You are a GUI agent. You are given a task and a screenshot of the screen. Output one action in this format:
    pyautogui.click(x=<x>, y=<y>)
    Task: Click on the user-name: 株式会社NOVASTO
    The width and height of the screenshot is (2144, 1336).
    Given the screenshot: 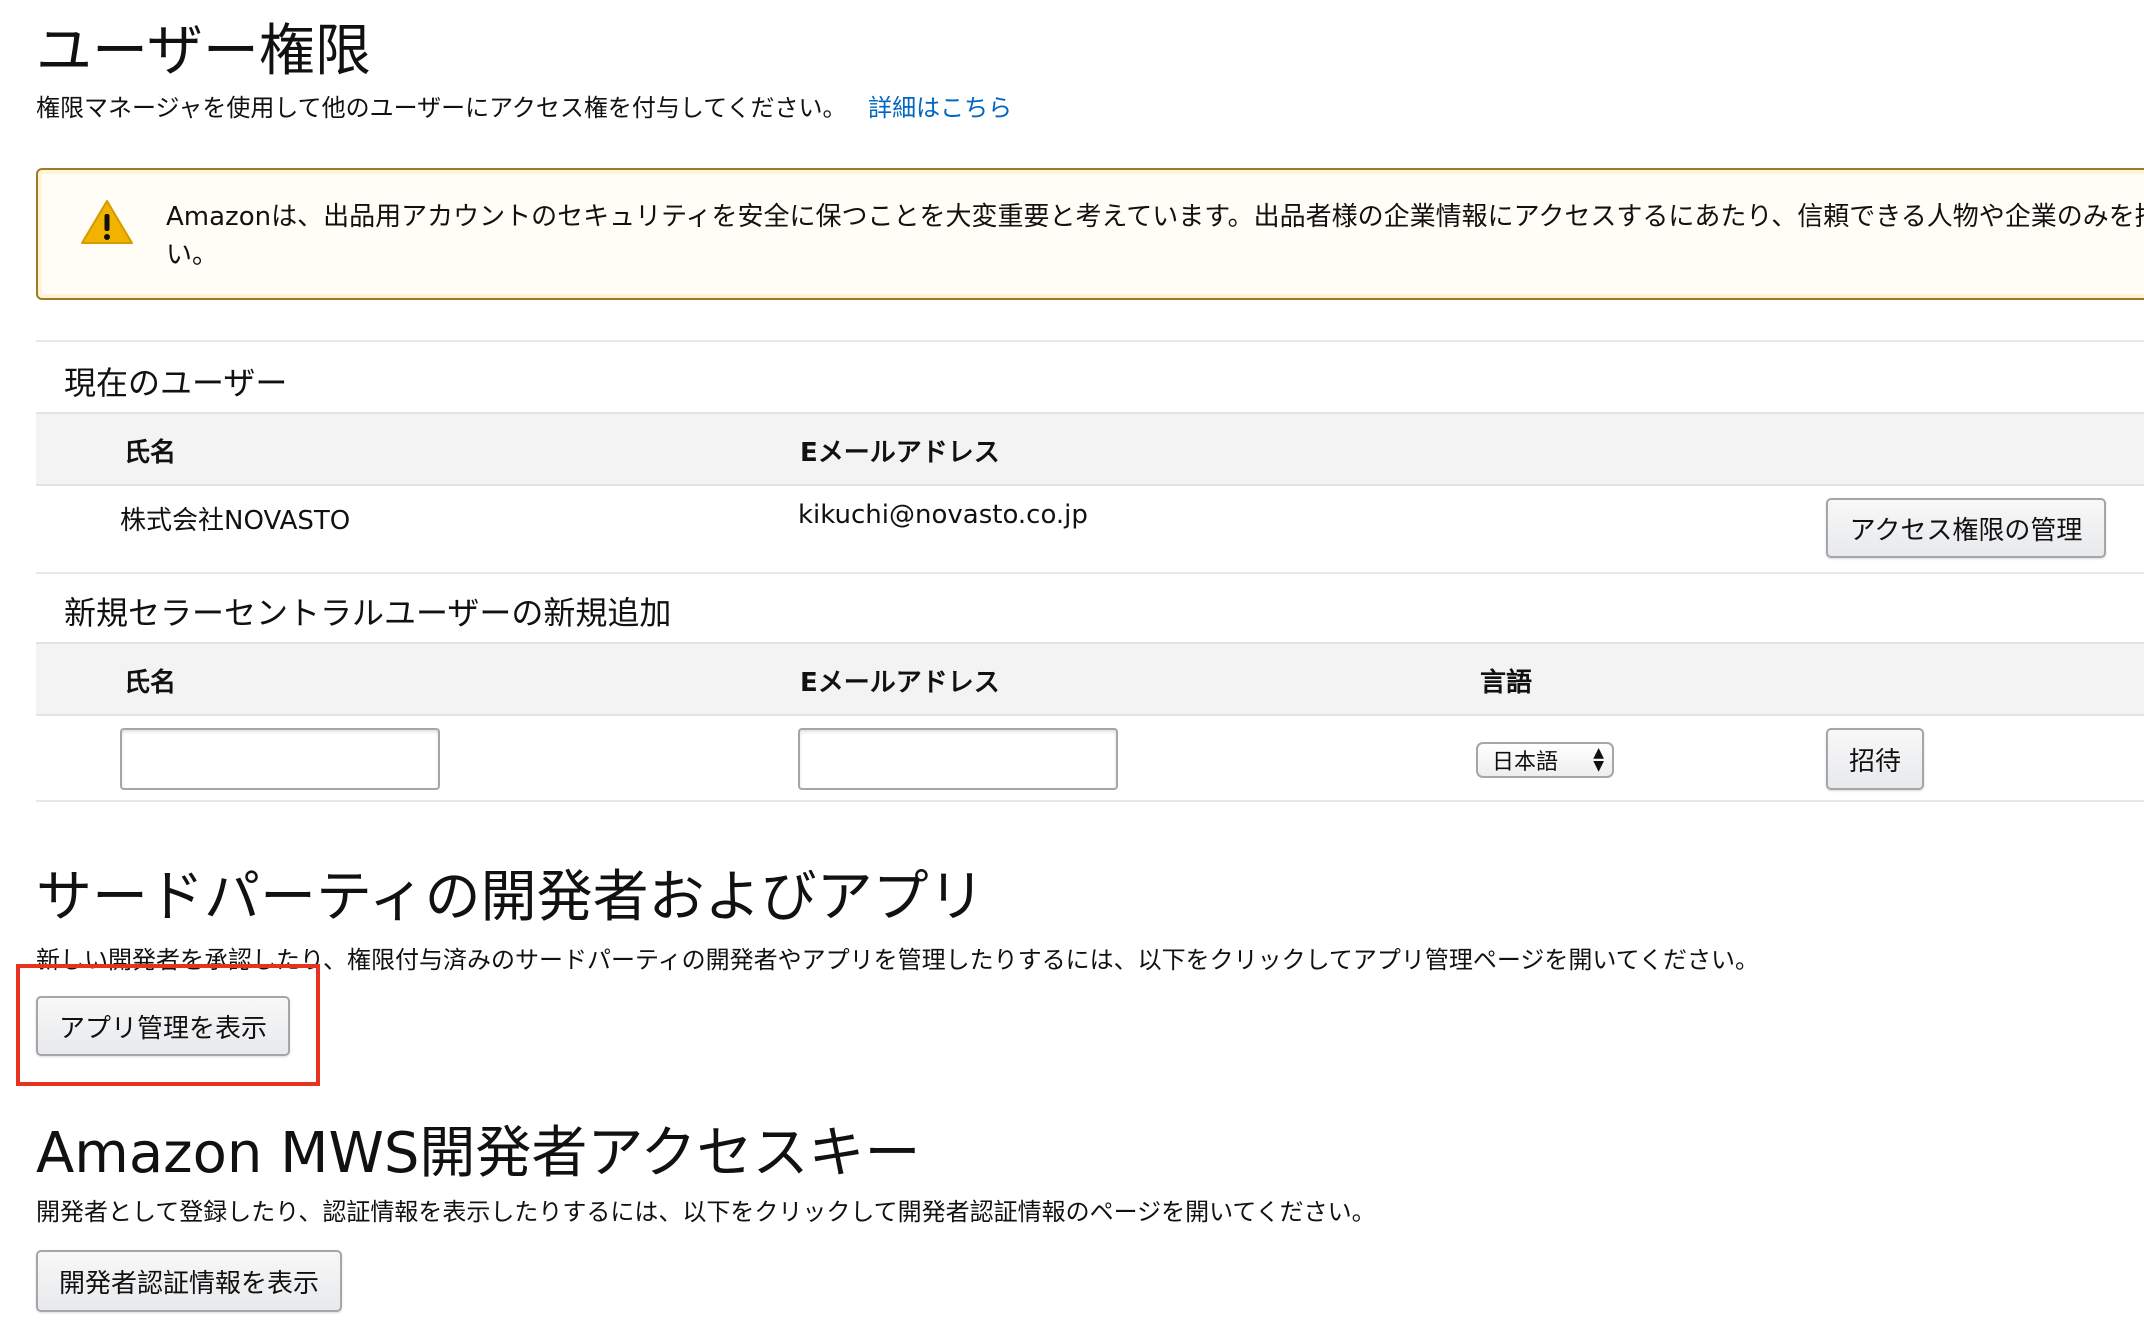 What is the action you would take?
    pyautogui.click(x=235, y=521)
    